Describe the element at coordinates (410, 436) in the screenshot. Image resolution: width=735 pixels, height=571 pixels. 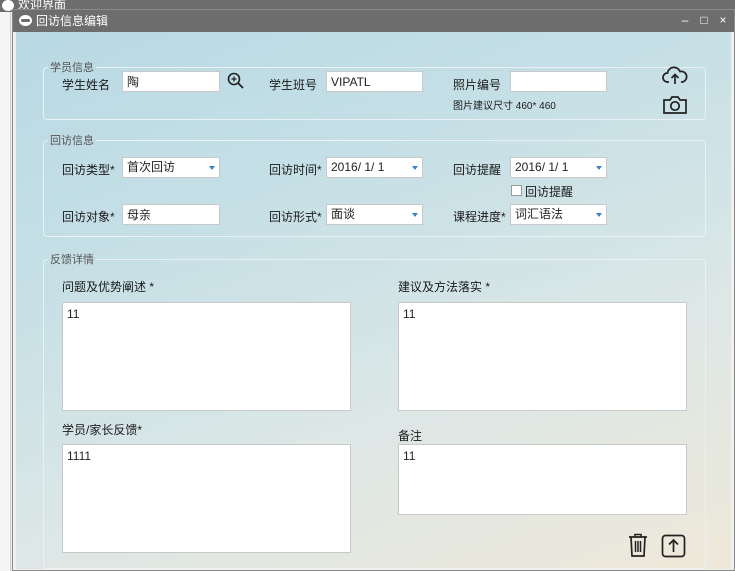
I see `remark-label: 备注` at that location.